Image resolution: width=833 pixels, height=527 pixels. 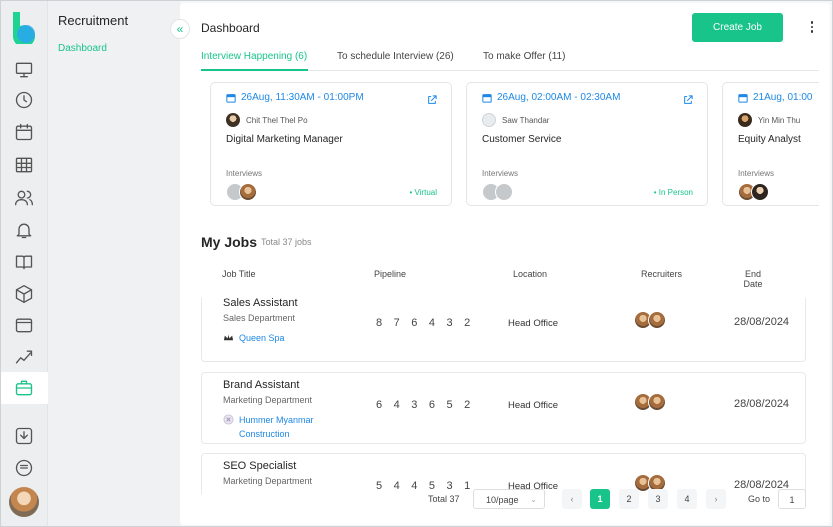 I want to click on next-page-button: ›, so click(x=716, y=499).